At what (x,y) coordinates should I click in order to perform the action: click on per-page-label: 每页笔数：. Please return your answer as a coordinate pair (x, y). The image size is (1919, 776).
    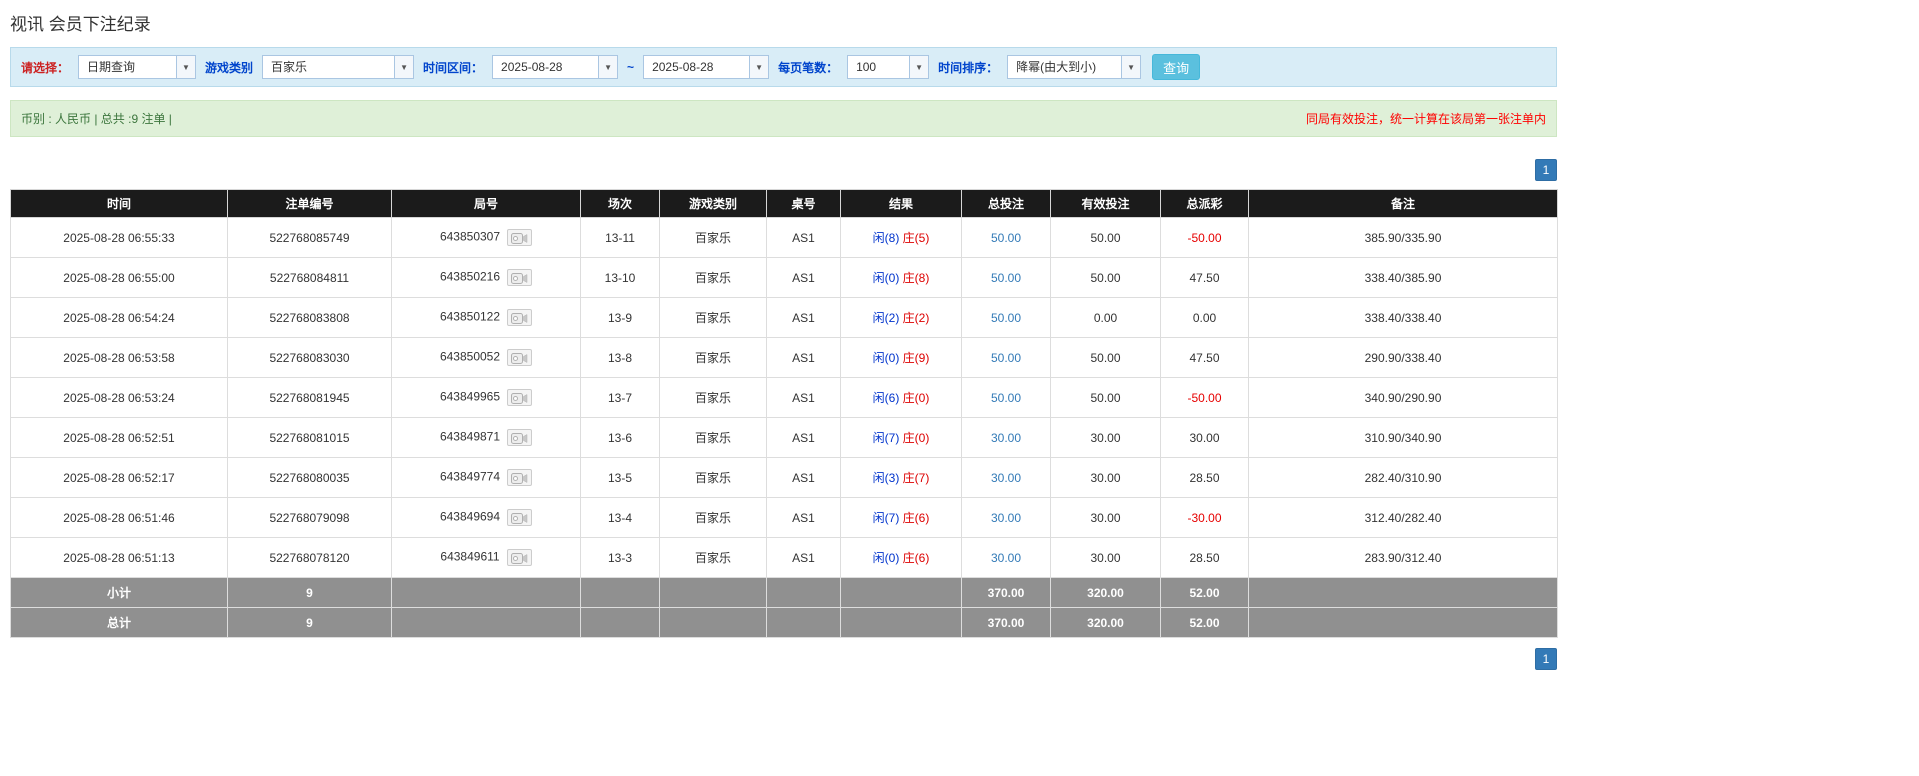
    Looking at the image, I should click on (808, 67).